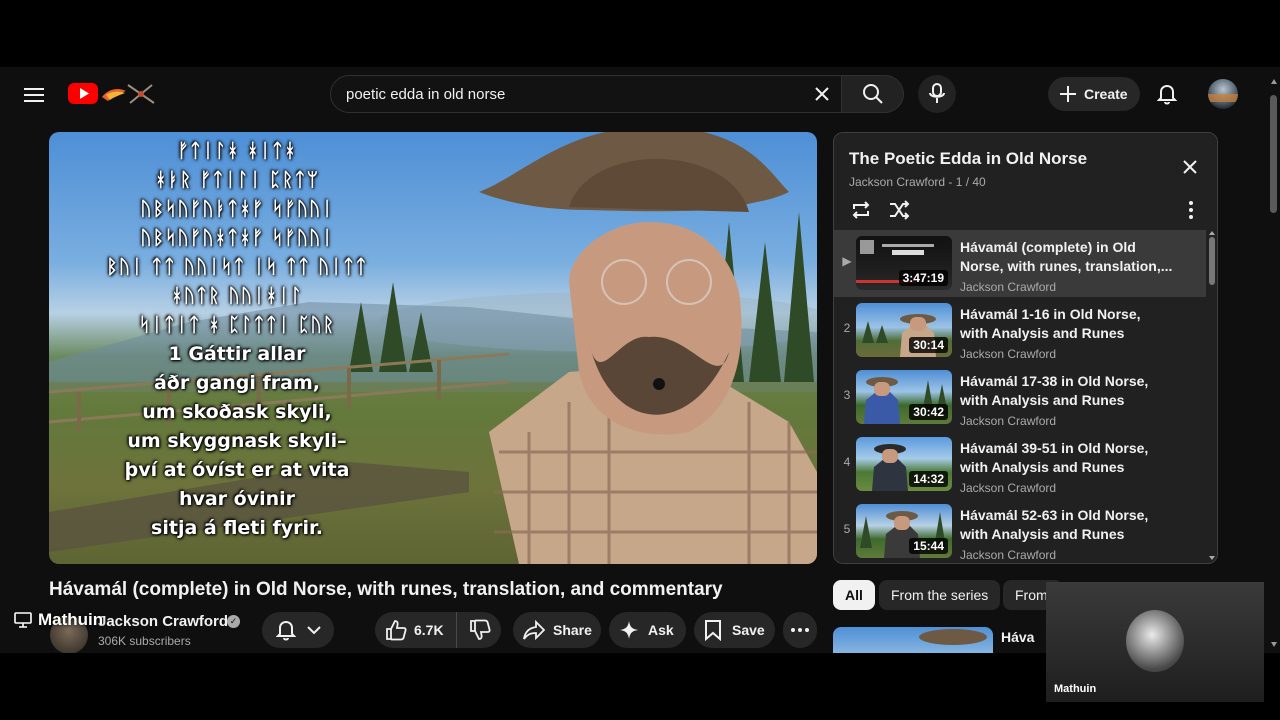  What do you see at coordinates (236, 383) in the screenshot?
I see `norse-line: áðr gangi fram,` at bounding box center [236, 383].